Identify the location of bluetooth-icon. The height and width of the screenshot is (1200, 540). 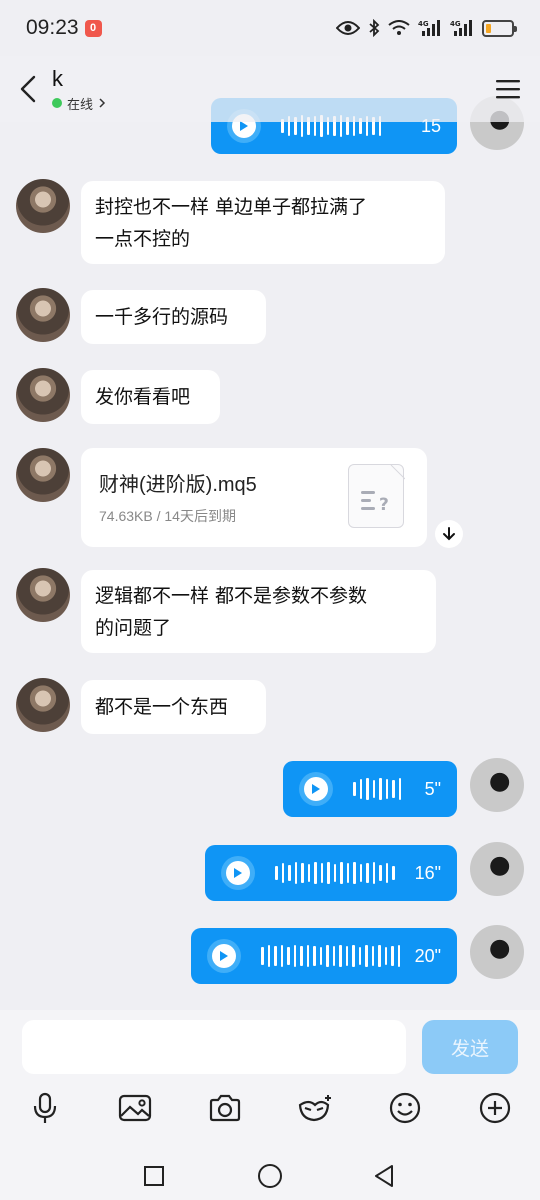
(374, 28).